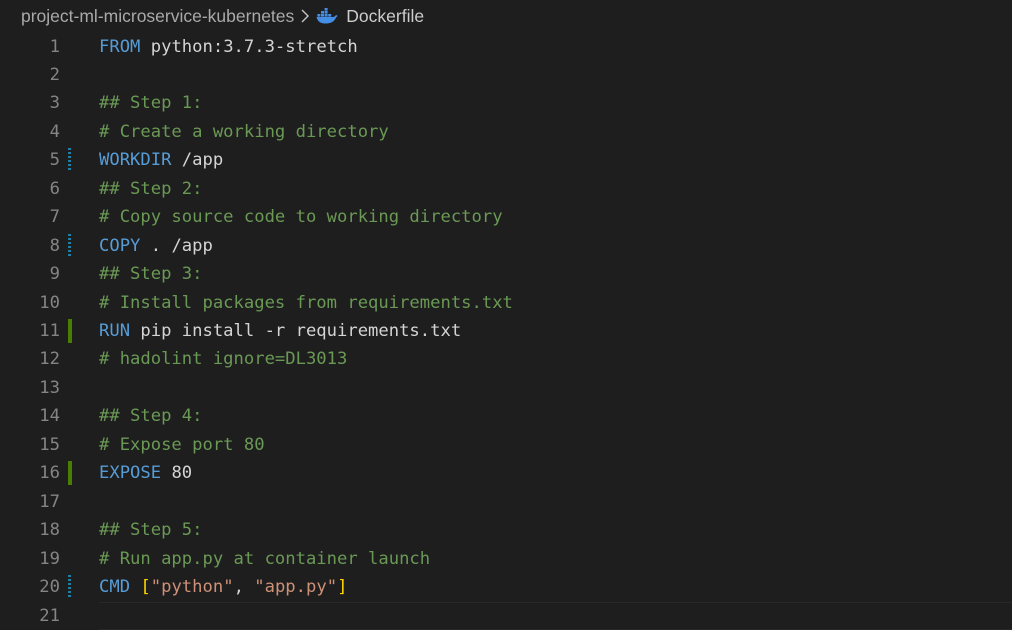  I want to click on code-token: # Copy source code to working directory, so click(301, 217).